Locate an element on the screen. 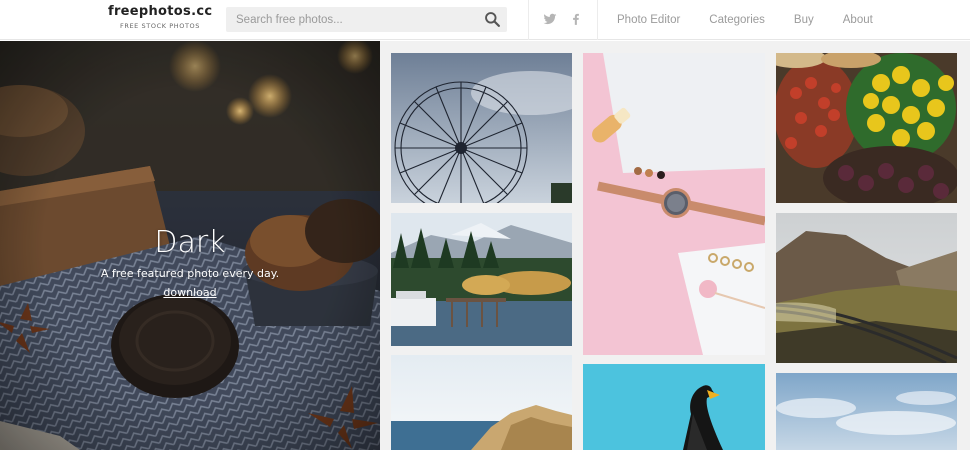  photo-tile-ferris-wheel is located at coordinates (481, 128).